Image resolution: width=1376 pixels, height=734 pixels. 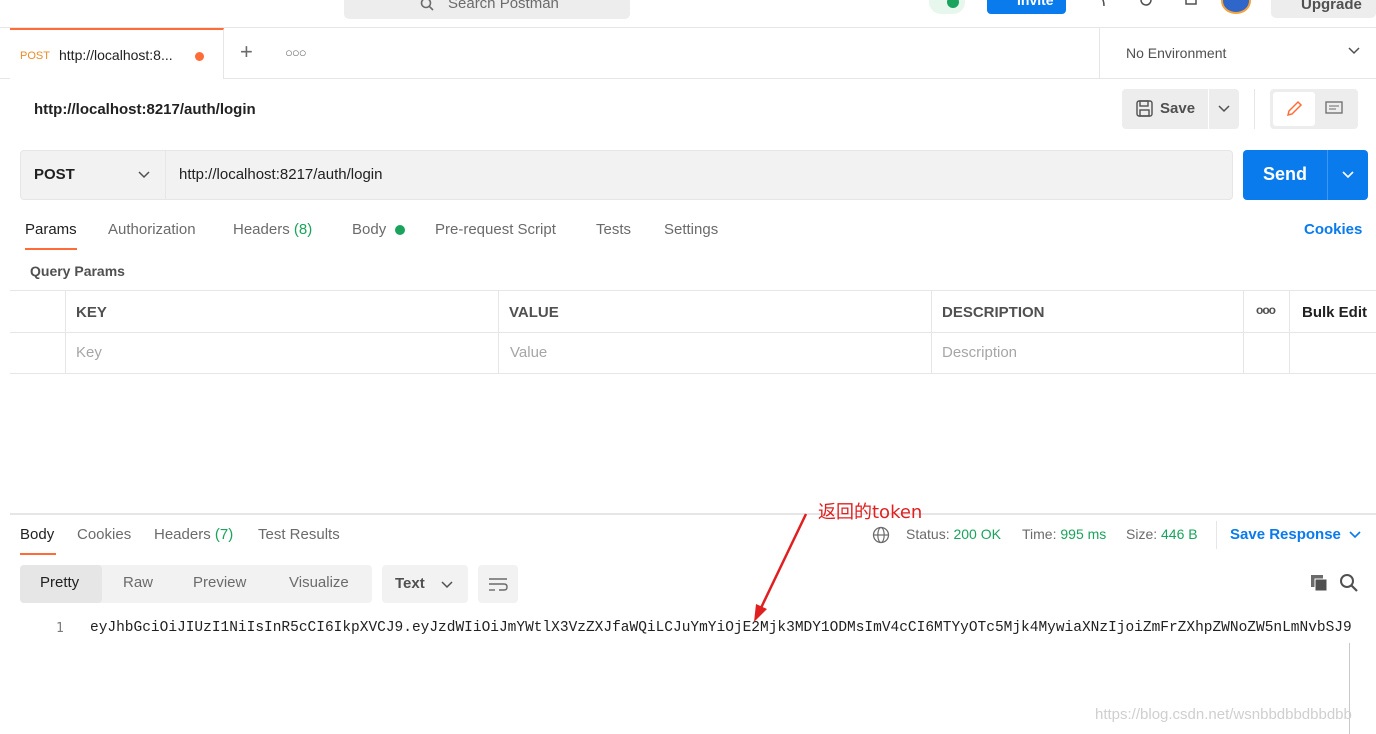 I want to click on url-bar: POST http://localhost:8217/auth/login, so click(x=626, y=175).